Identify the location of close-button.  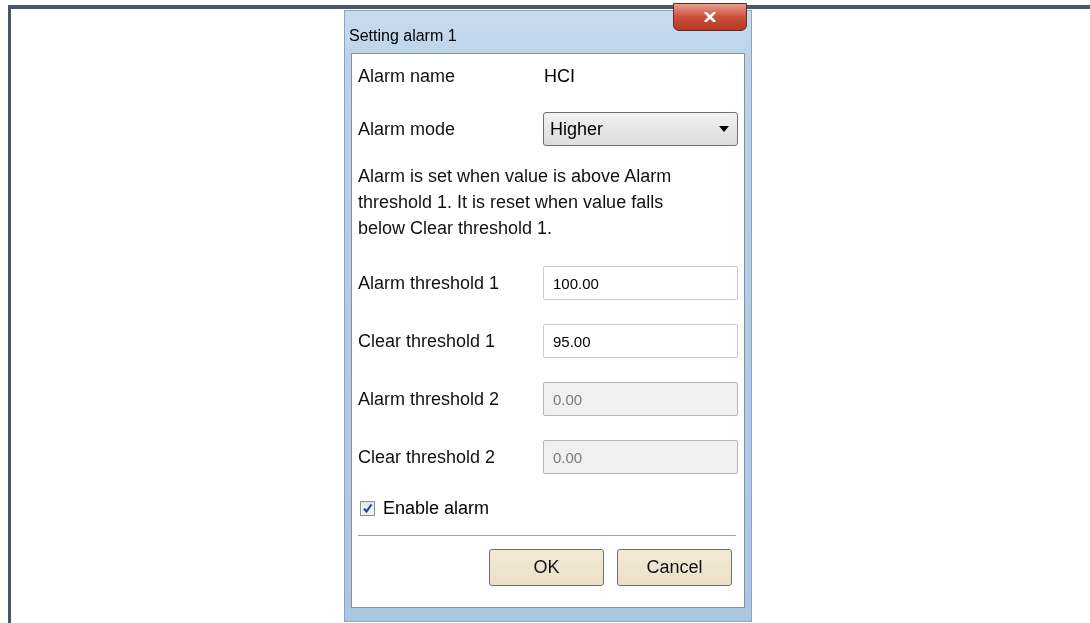
(710, 17).